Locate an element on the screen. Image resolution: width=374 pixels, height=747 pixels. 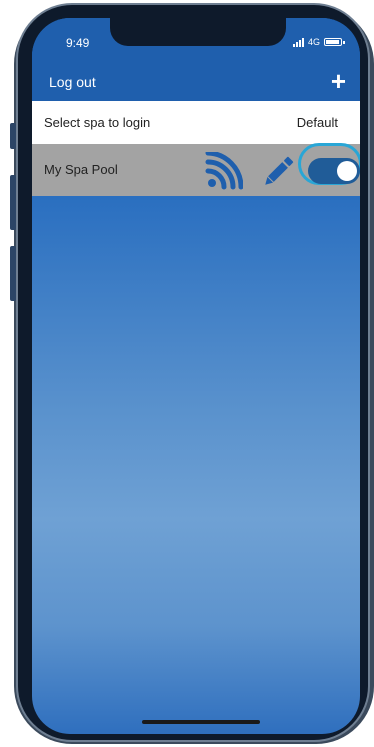
default-column-label: Default is located at coordinates (317, 122).